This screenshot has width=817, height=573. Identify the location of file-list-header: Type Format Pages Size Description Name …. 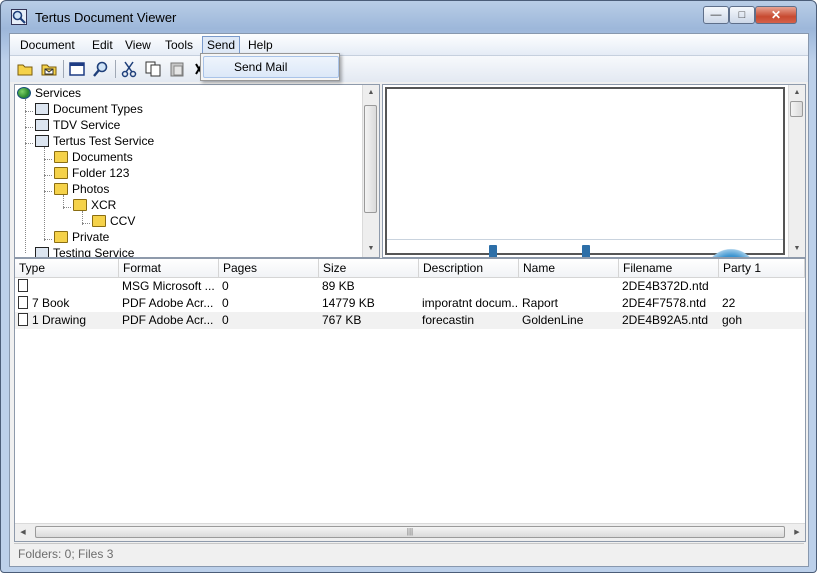
(410, 268).